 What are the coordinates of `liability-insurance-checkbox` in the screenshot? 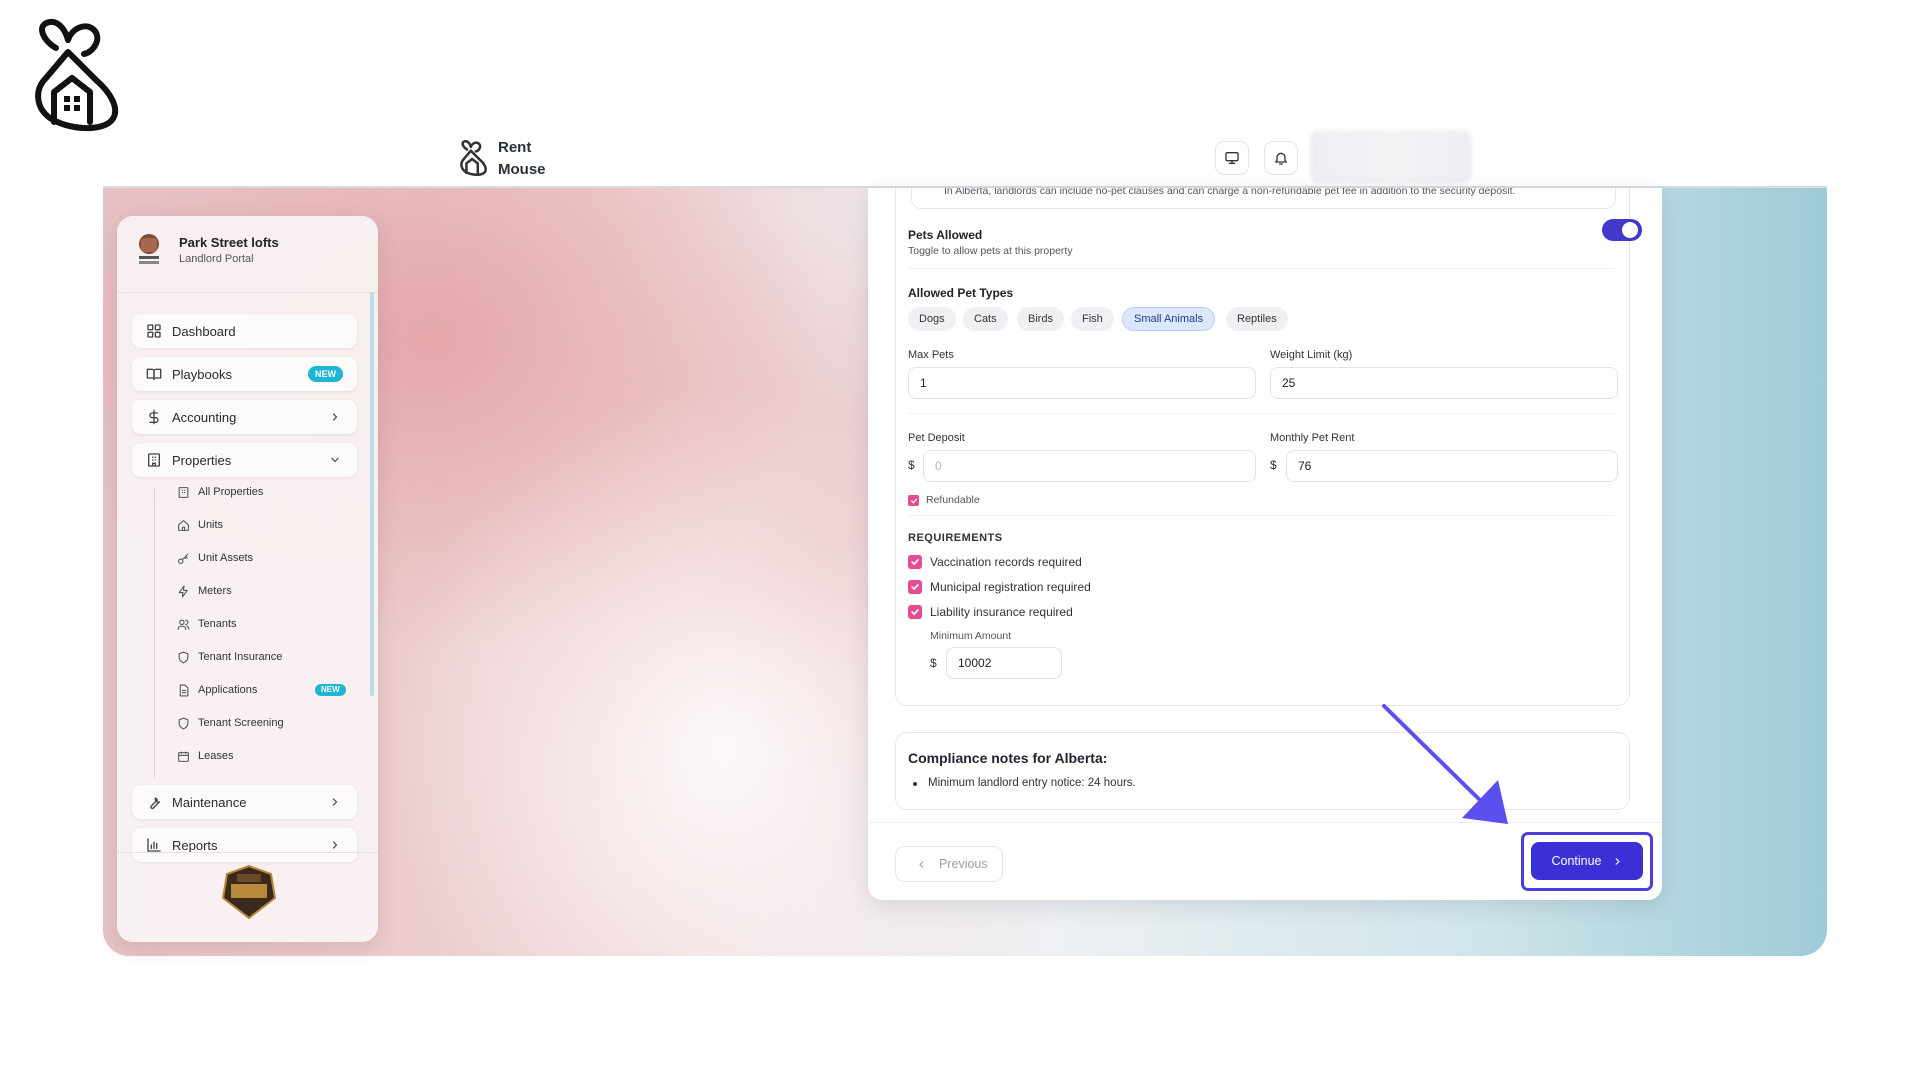 It's located at (915, 612).